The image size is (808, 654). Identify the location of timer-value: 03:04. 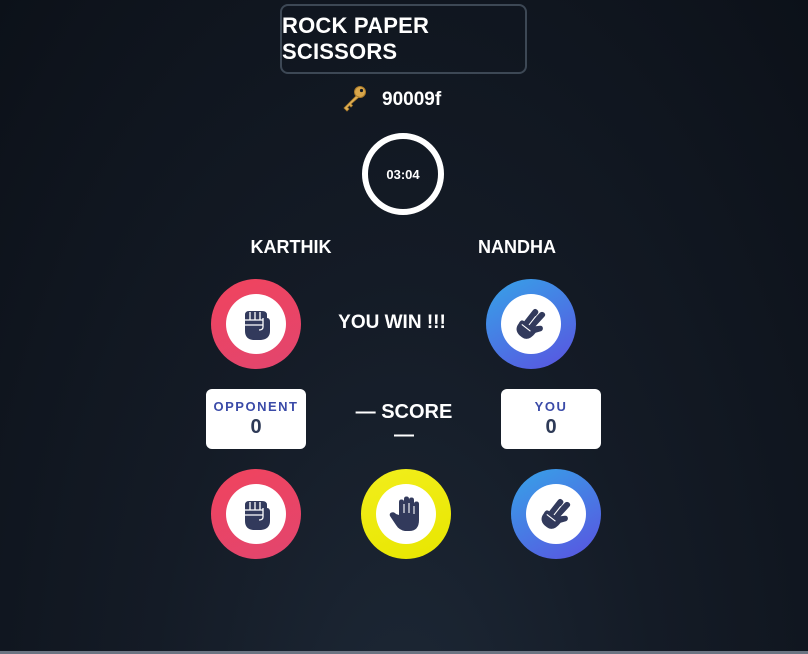
(403, 174).